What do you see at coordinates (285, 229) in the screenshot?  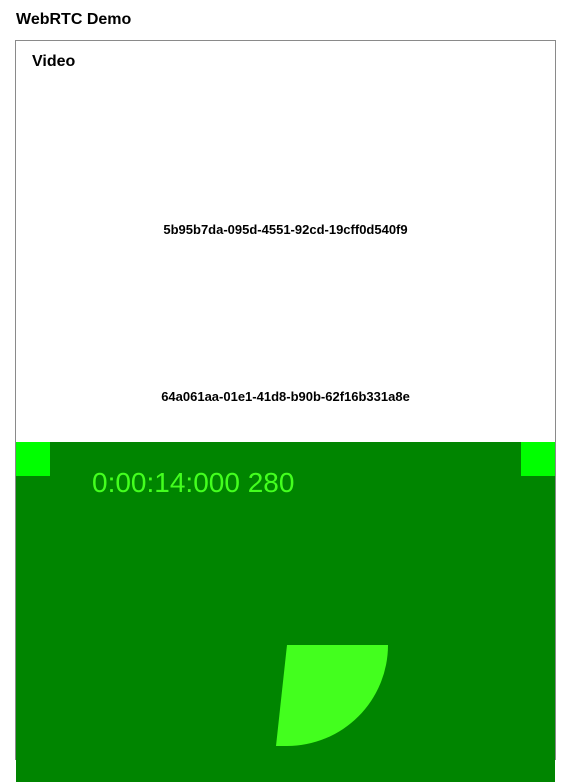 I see `local-peer-id: 5b95b7da-095d-4551-92cd-19cff0d540f9` at bounding box center [285, 229].